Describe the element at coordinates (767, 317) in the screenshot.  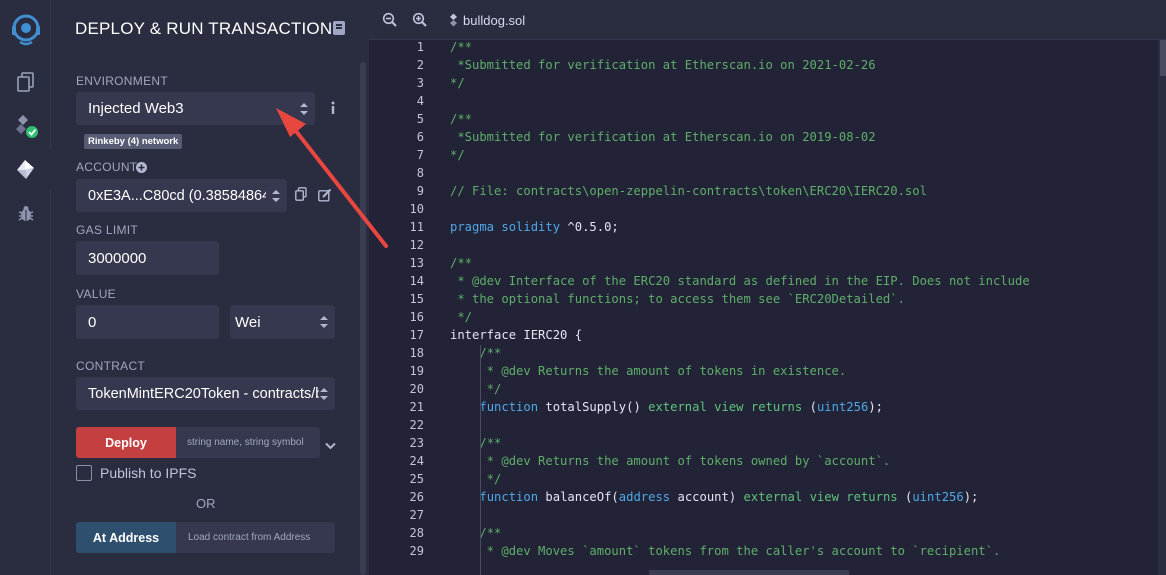
I see `code-line: 16 */` at that location.